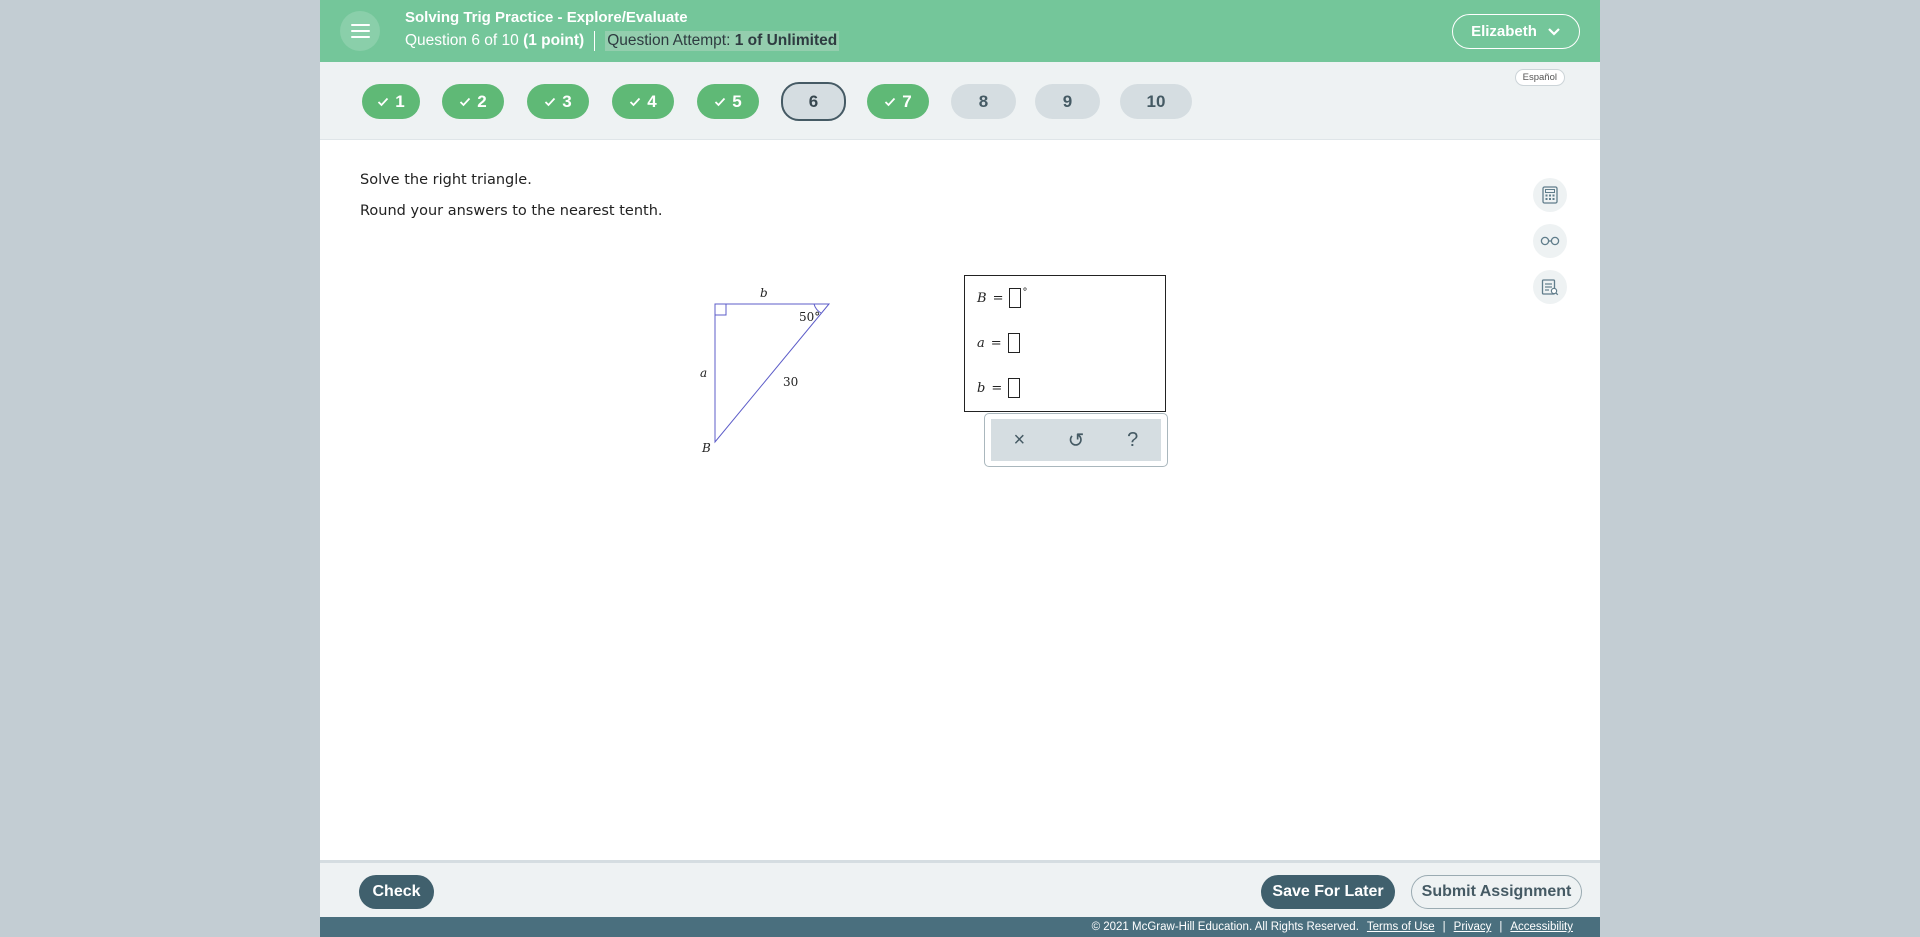 Image resolution: width=1920 pixels, height=937 pixels. Describe the element at coordinates (595, 41) in the screenshot. I see `header-divider` at that location.